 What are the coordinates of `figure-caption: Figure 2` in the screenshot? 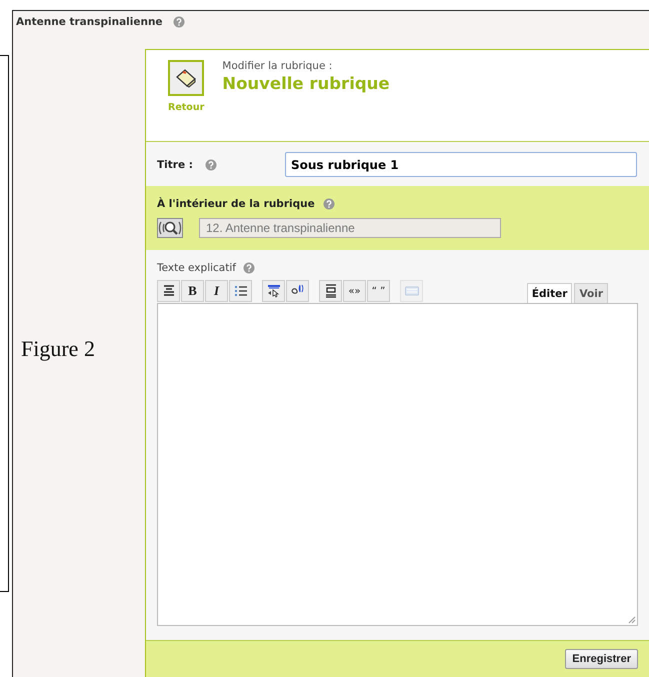 It's located at (58, 349).